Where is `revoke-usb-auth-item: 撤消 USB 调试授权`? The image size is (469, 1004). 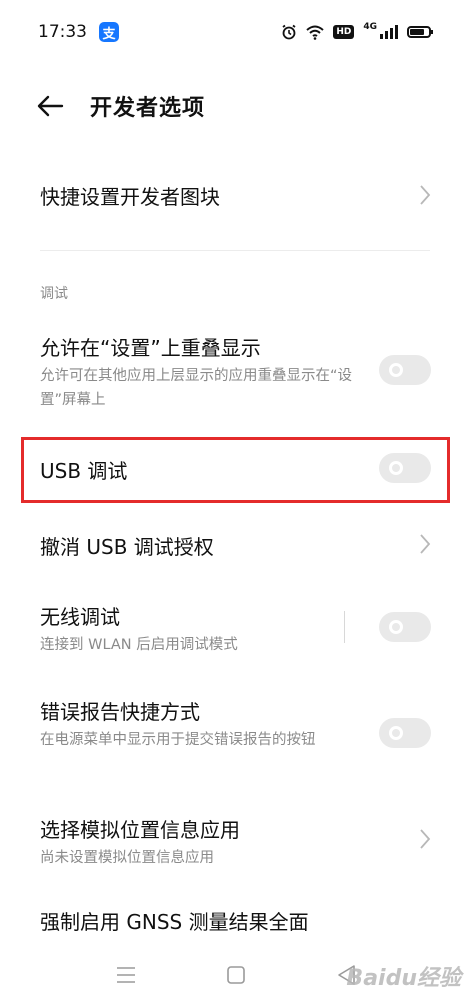
revoke-usb-auth-item: 撤消 USB 调试授权 is located at coordinates (234, 543).